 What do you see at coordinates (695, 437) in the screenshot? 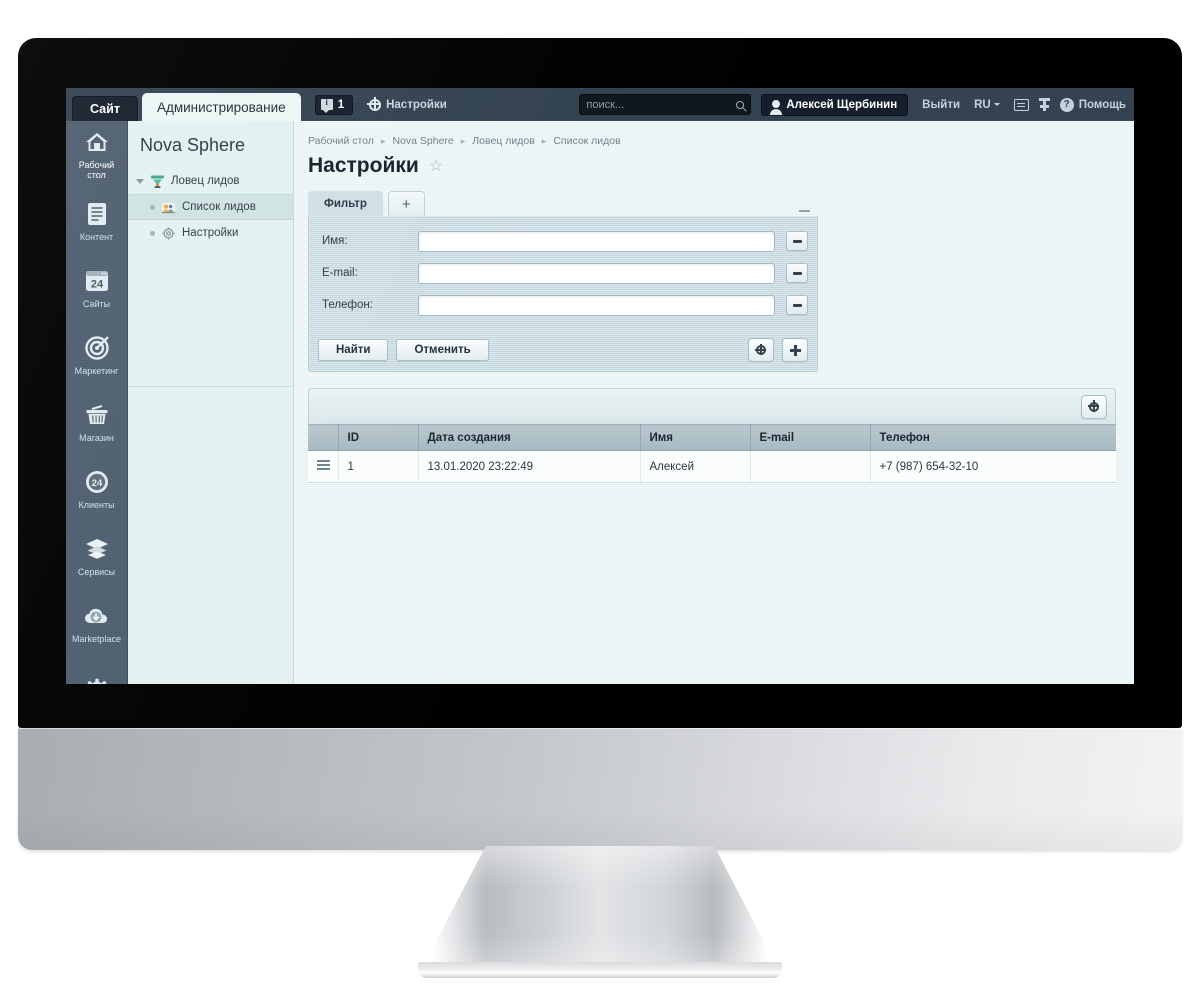
I see `column-header-name: Имя` at bounding box center [695, 437].